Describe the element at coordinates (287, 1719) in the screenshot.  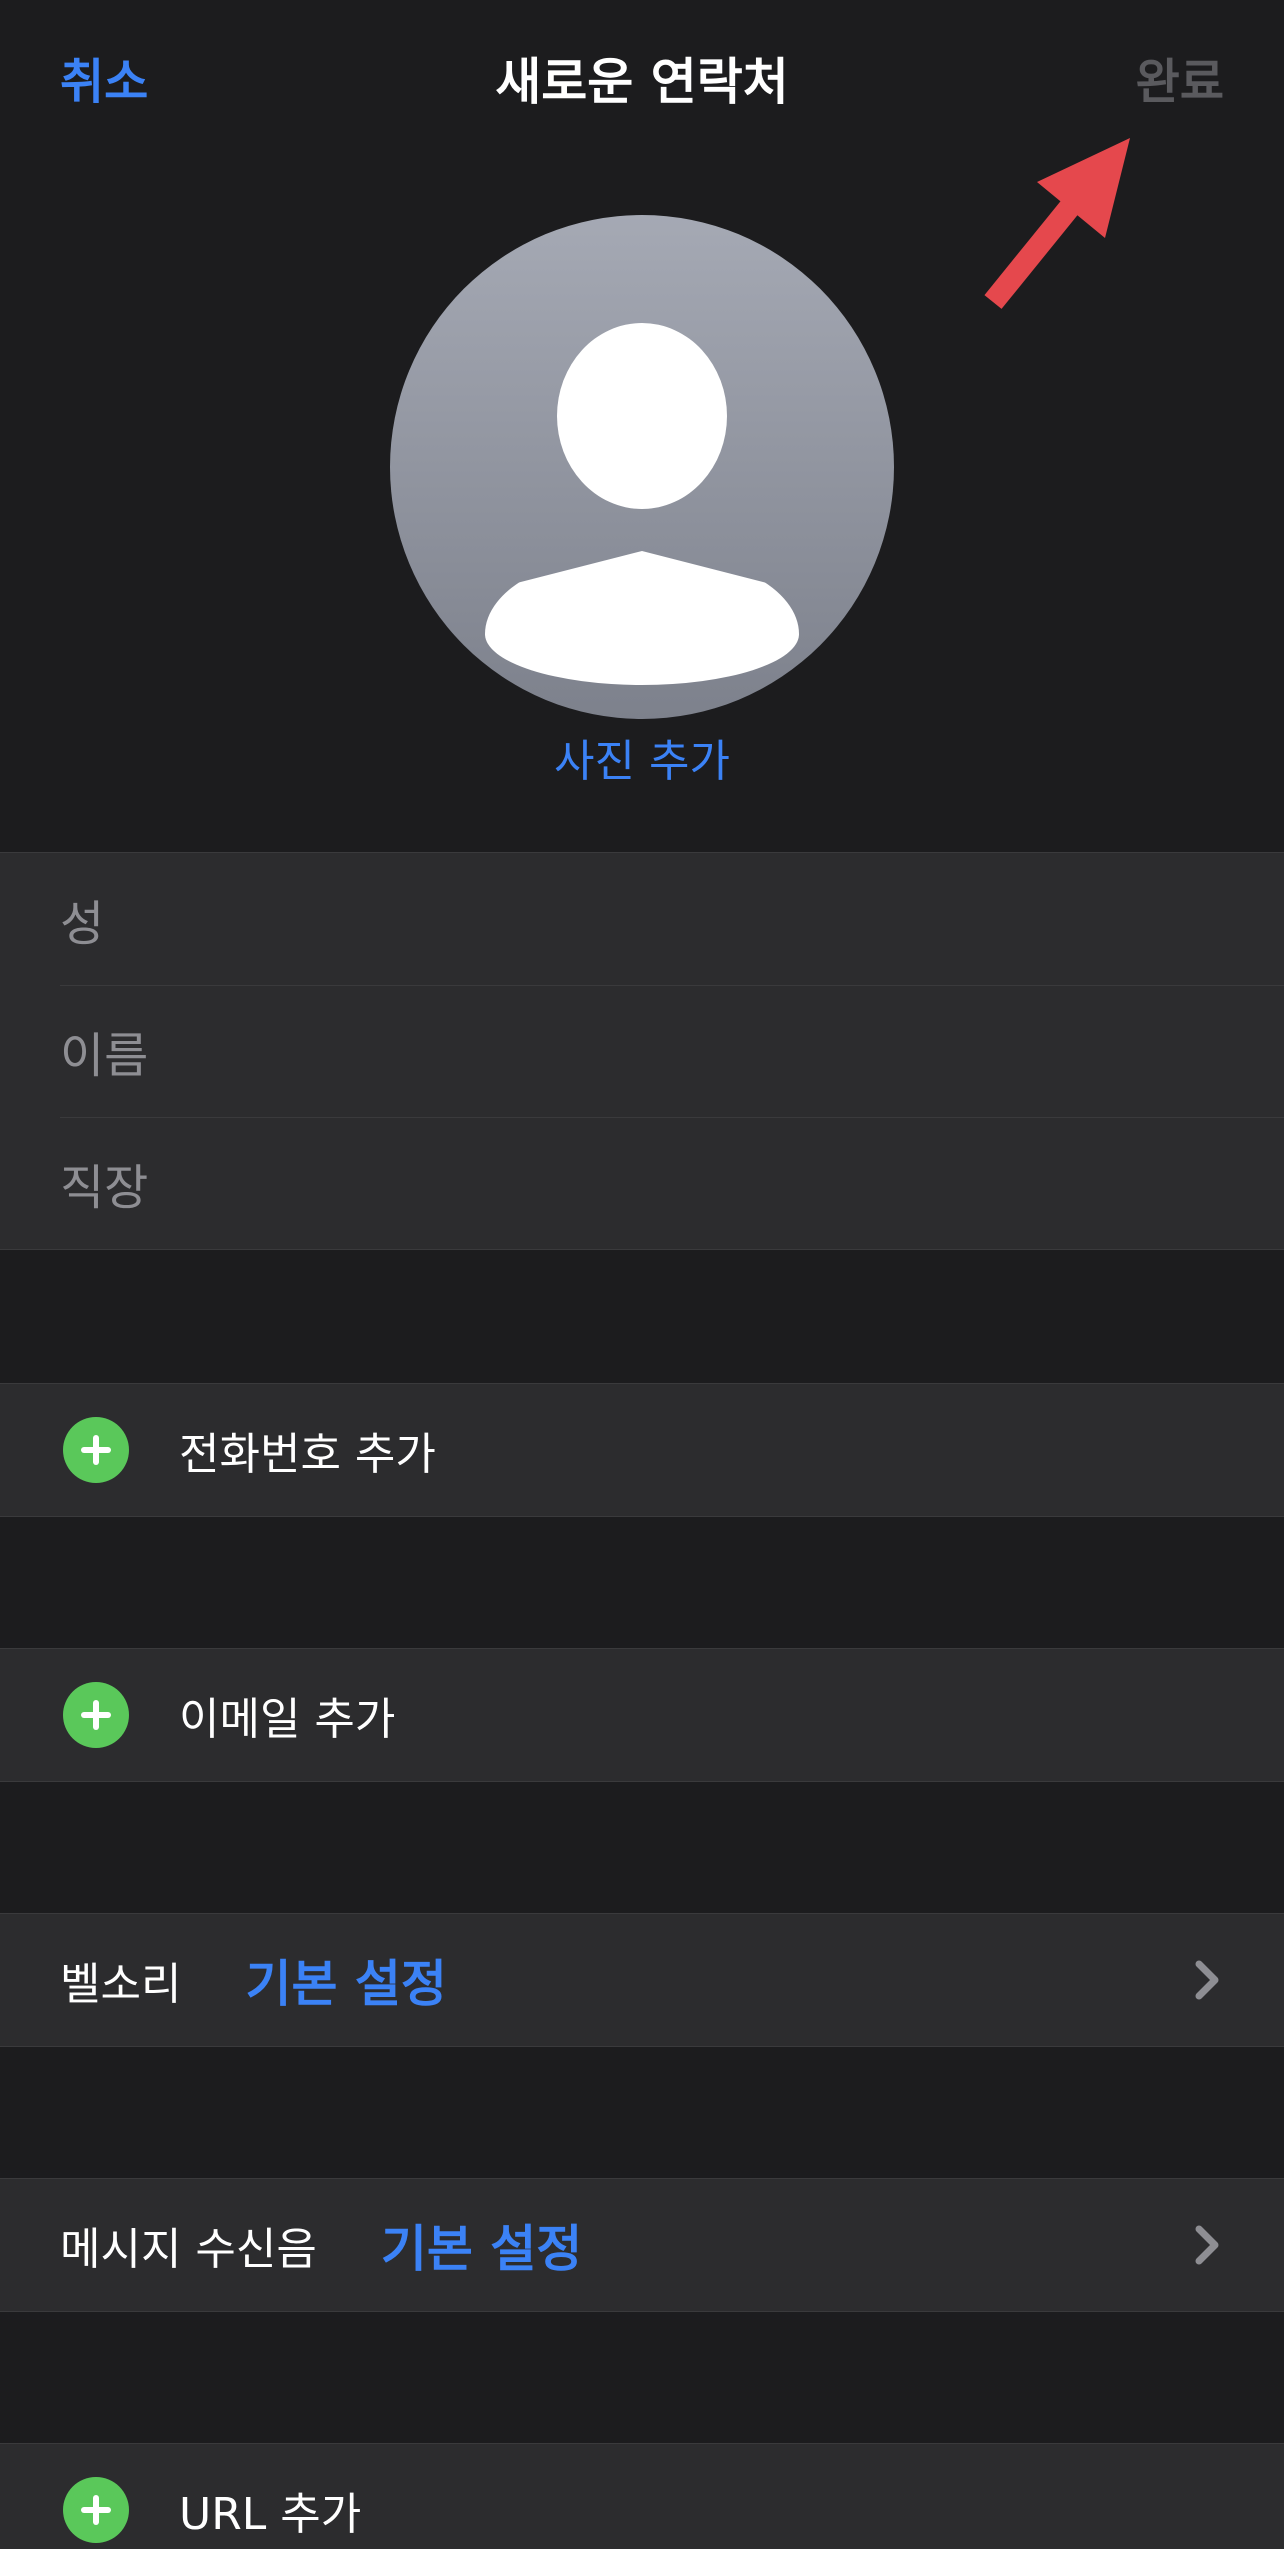
I see `add-email-label: 이메일 추가` at that location.